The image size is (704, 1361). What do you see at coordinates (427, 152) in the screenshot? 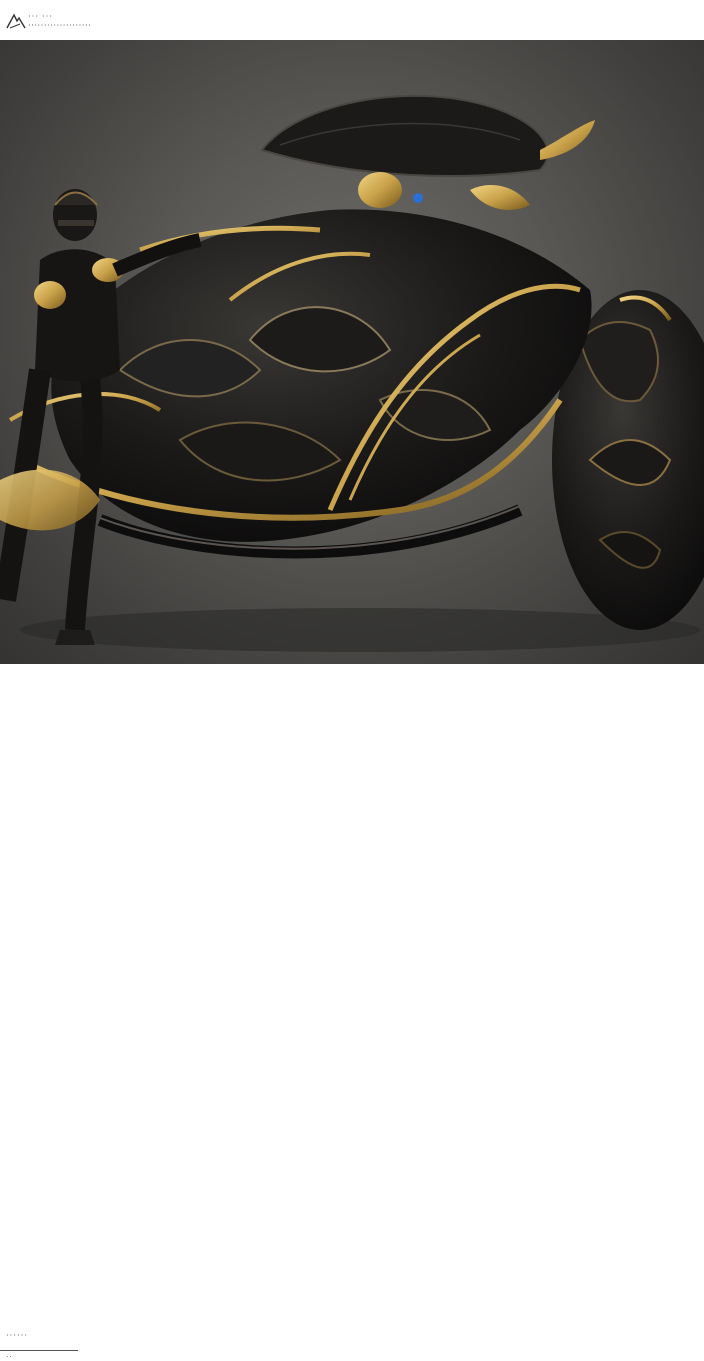
I see `ornate-fairing` at bounding box center [427, 152].